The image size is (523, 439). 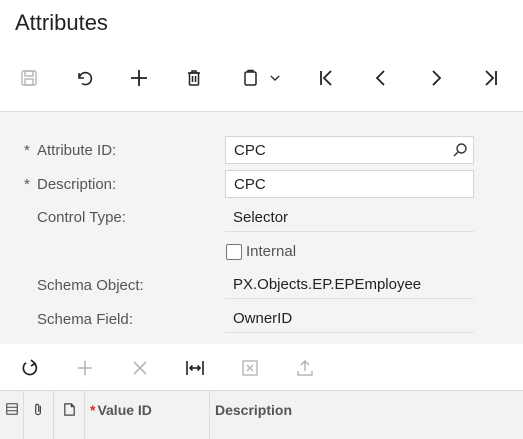 I want to click on export-excel-button, so click(x=250, y=368).